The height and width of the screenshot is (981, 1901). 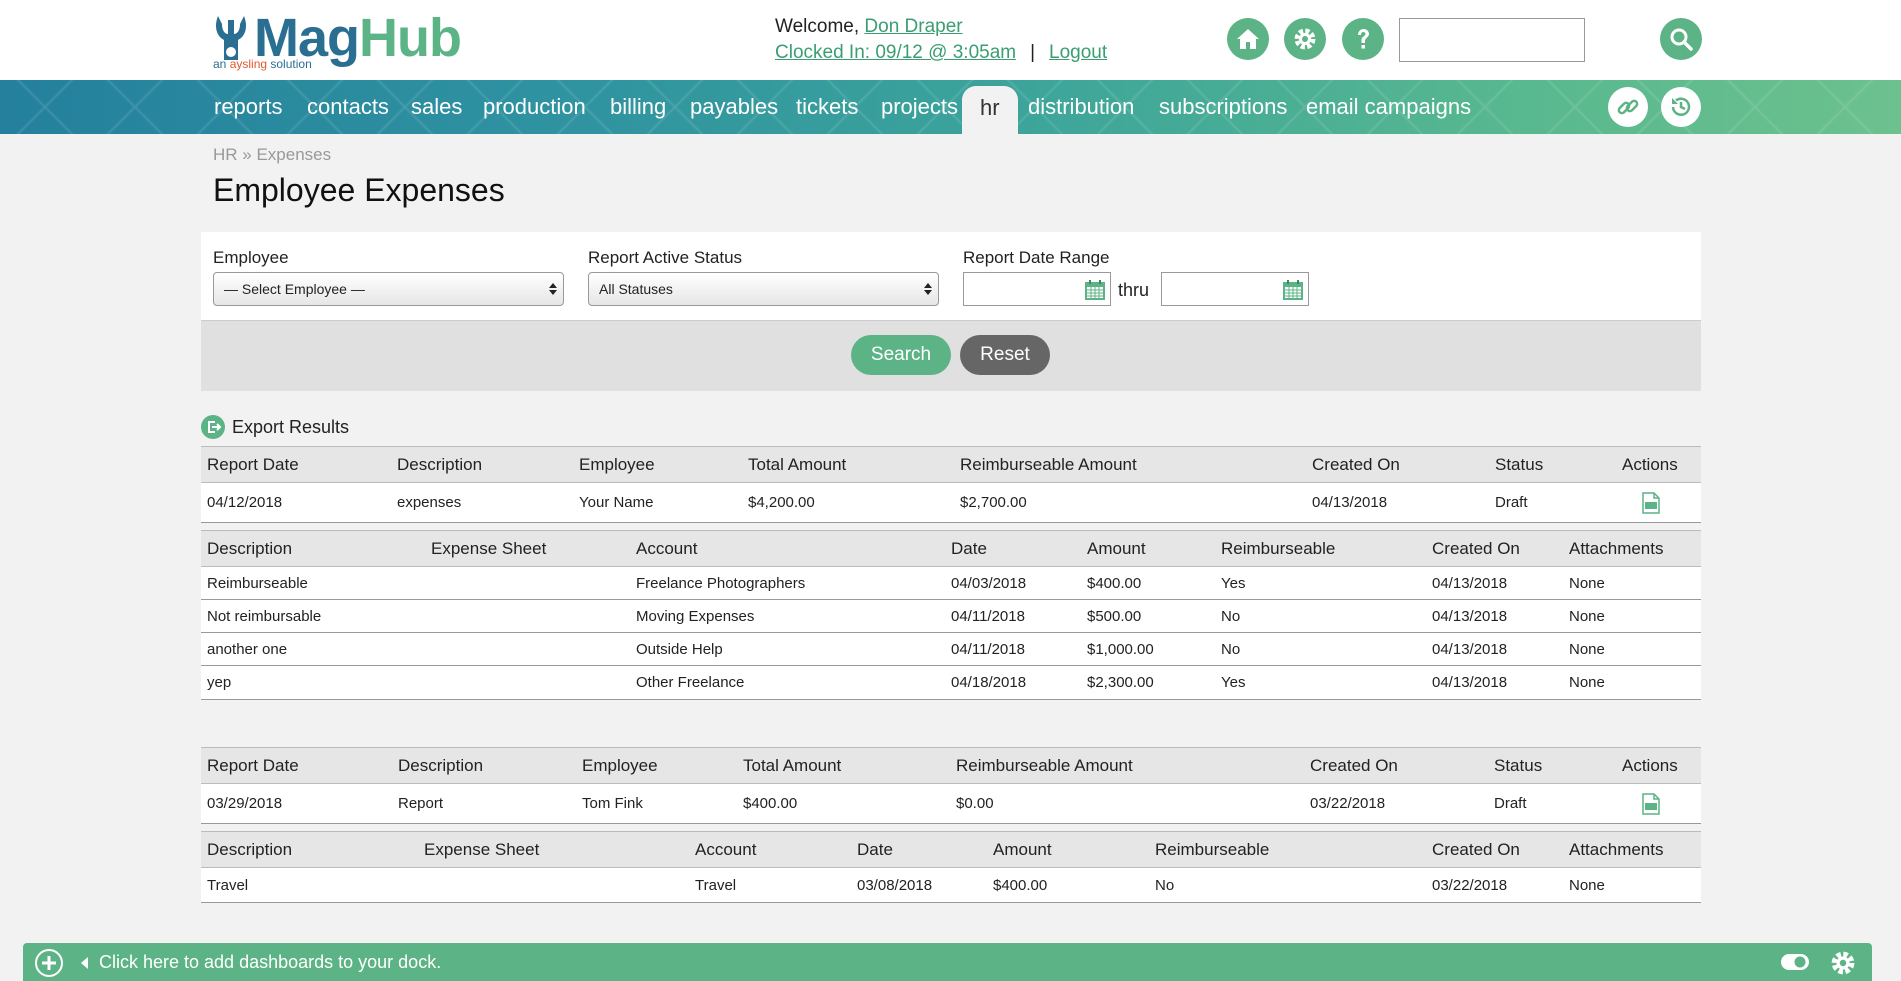 I want to click on status-select: All Statuses, so click(x=763, y=289).